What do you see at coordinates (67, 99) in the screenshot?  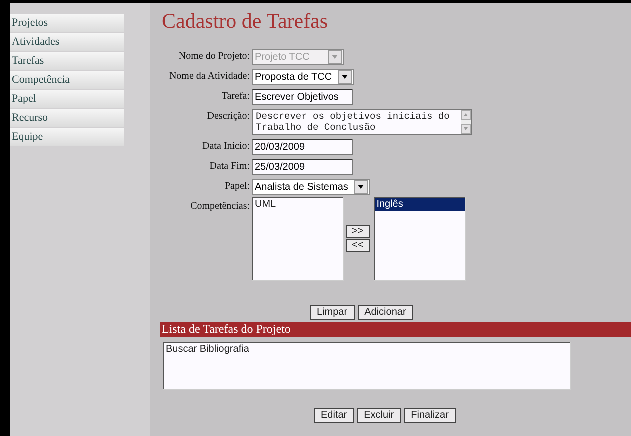 I see `sidebar-item: Papel` at bounding box center [67, 99].